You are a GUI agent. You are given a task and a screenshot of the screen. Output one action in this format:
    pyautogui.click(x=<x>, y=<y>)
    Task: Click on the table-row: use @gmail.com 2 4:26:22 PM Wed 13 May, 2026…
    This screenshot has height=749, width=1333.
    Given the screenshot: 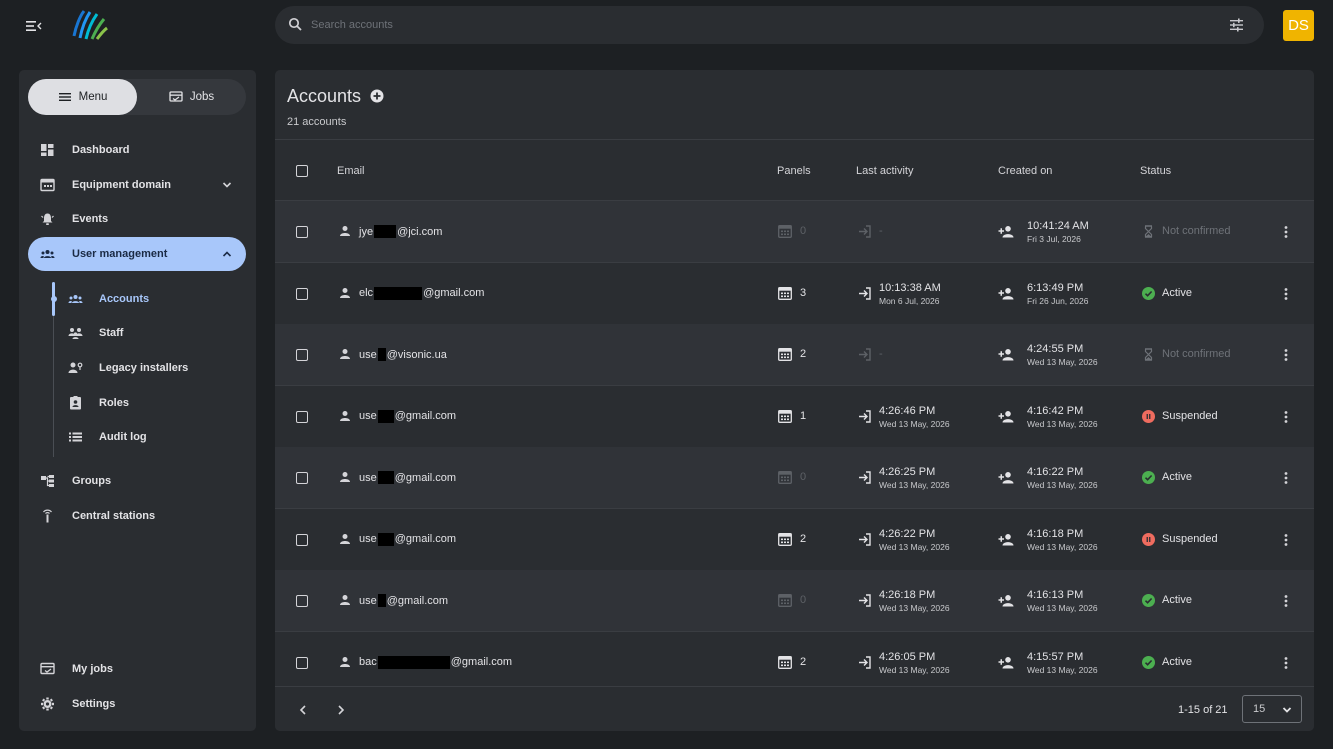 What is the action you would take?
    pyautogui.click(x=794, y=540)
    